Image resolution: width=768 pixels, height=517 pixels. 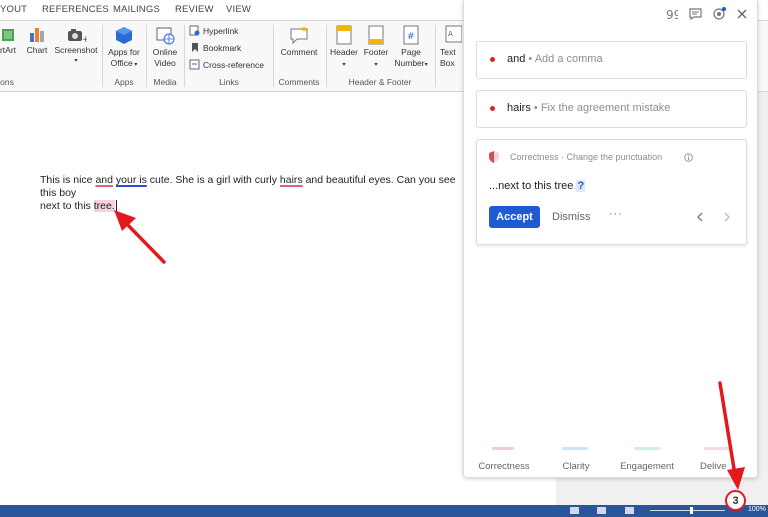 What do you see at coordinates (376, 48) in the screenshot?
I see `footer-button: Footer ▾` at bounding box center [376, 48].